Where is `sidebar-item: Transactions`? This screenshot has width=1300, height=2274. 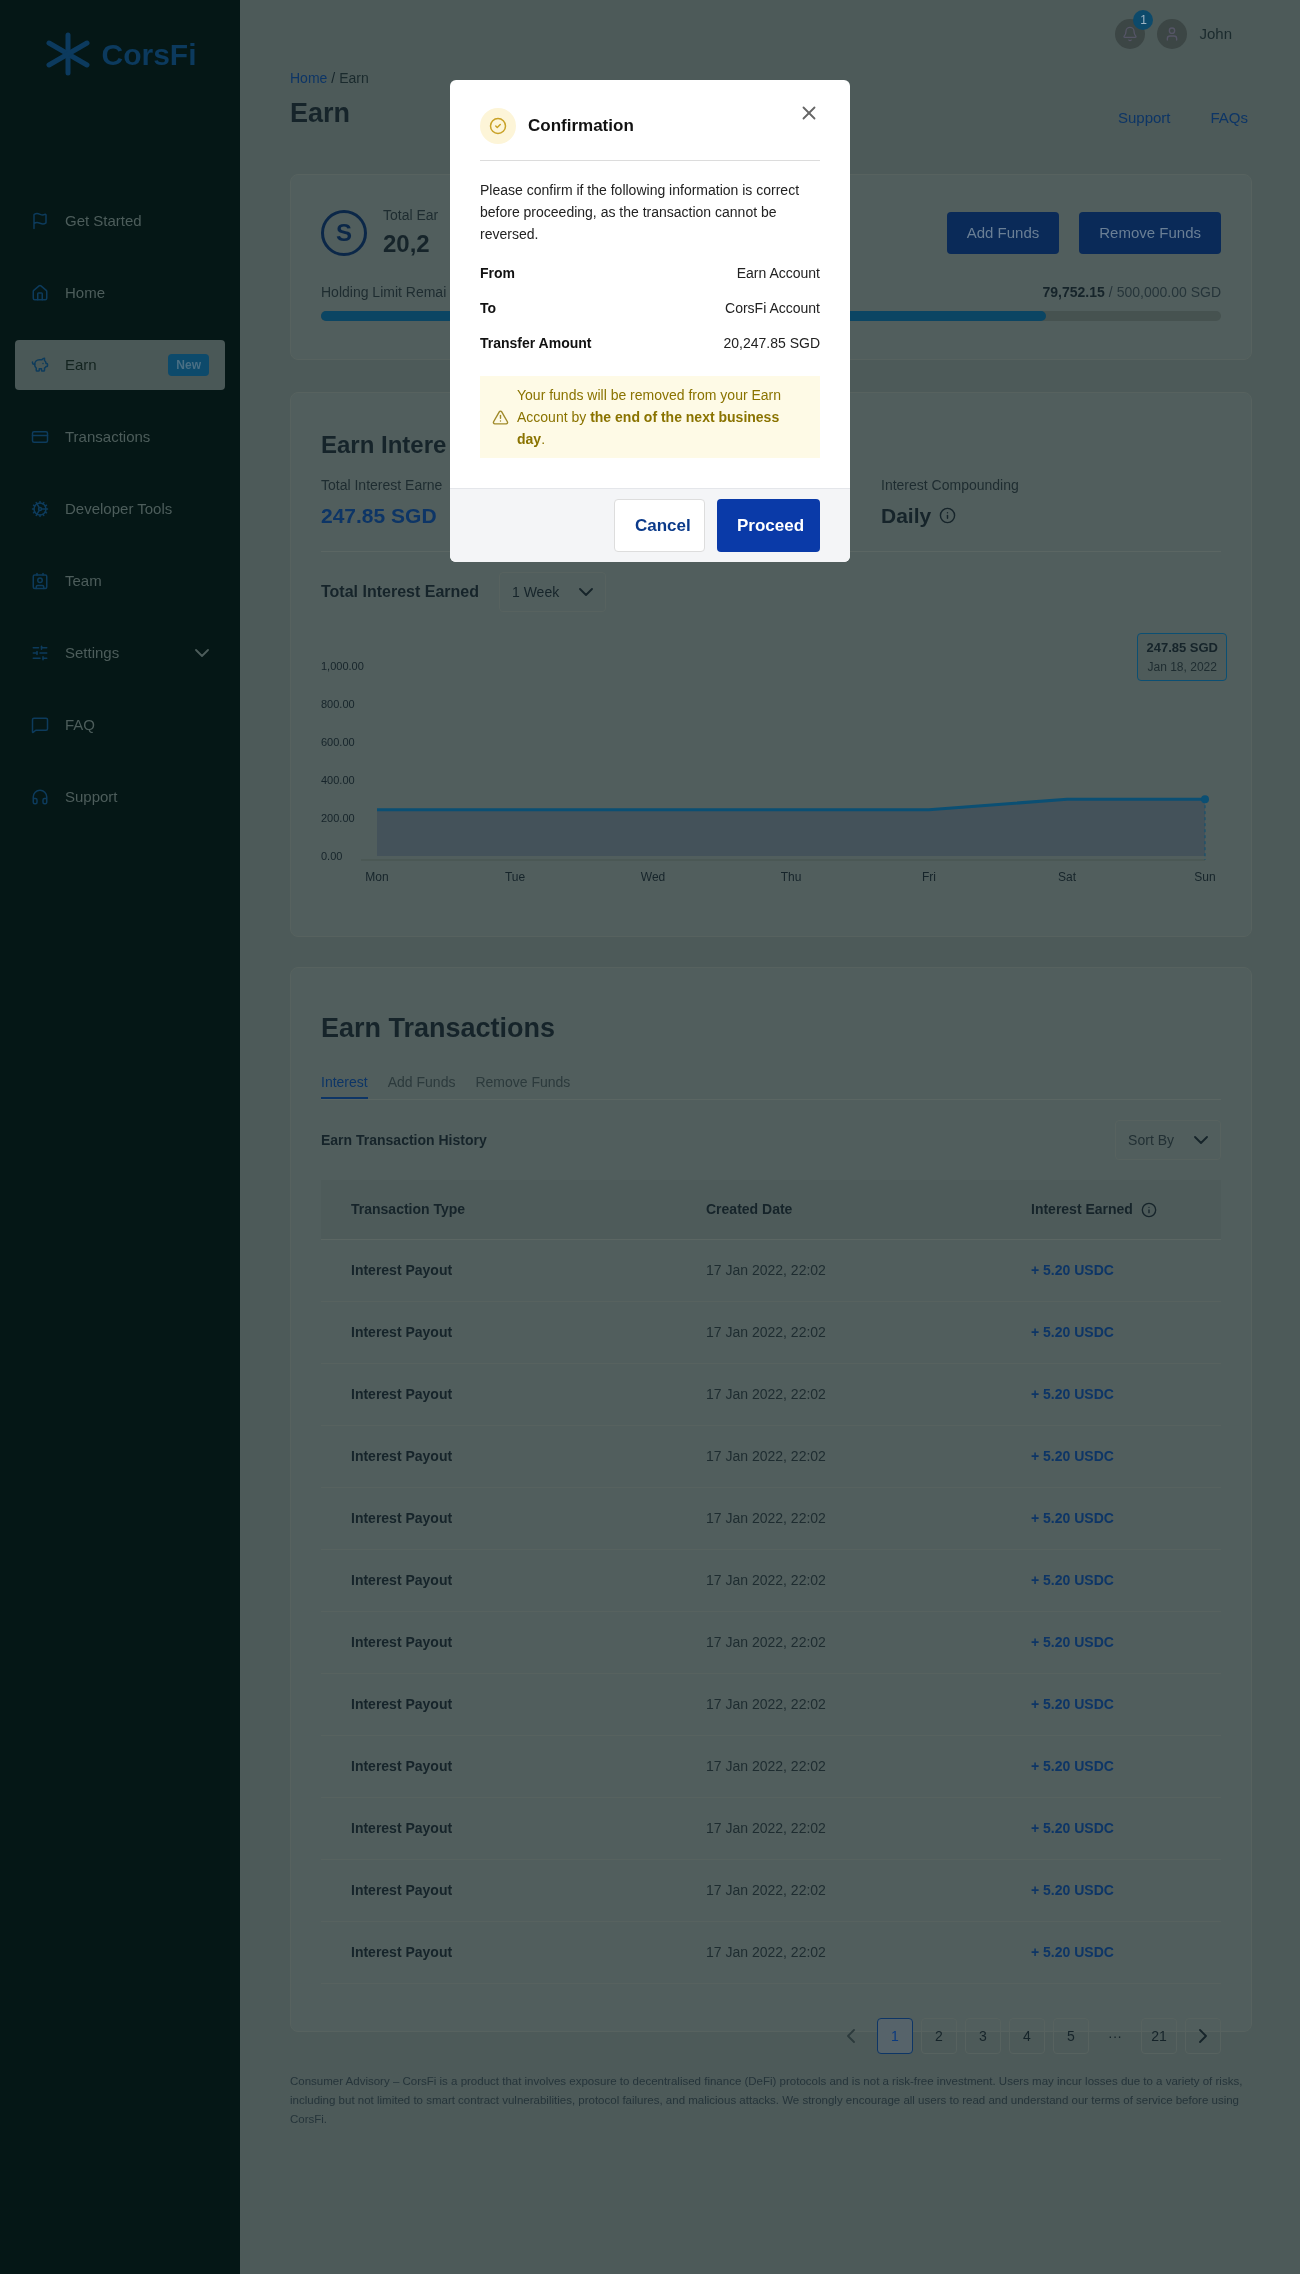
sidebar-item: Transactions is located at coordinates (120, 437).